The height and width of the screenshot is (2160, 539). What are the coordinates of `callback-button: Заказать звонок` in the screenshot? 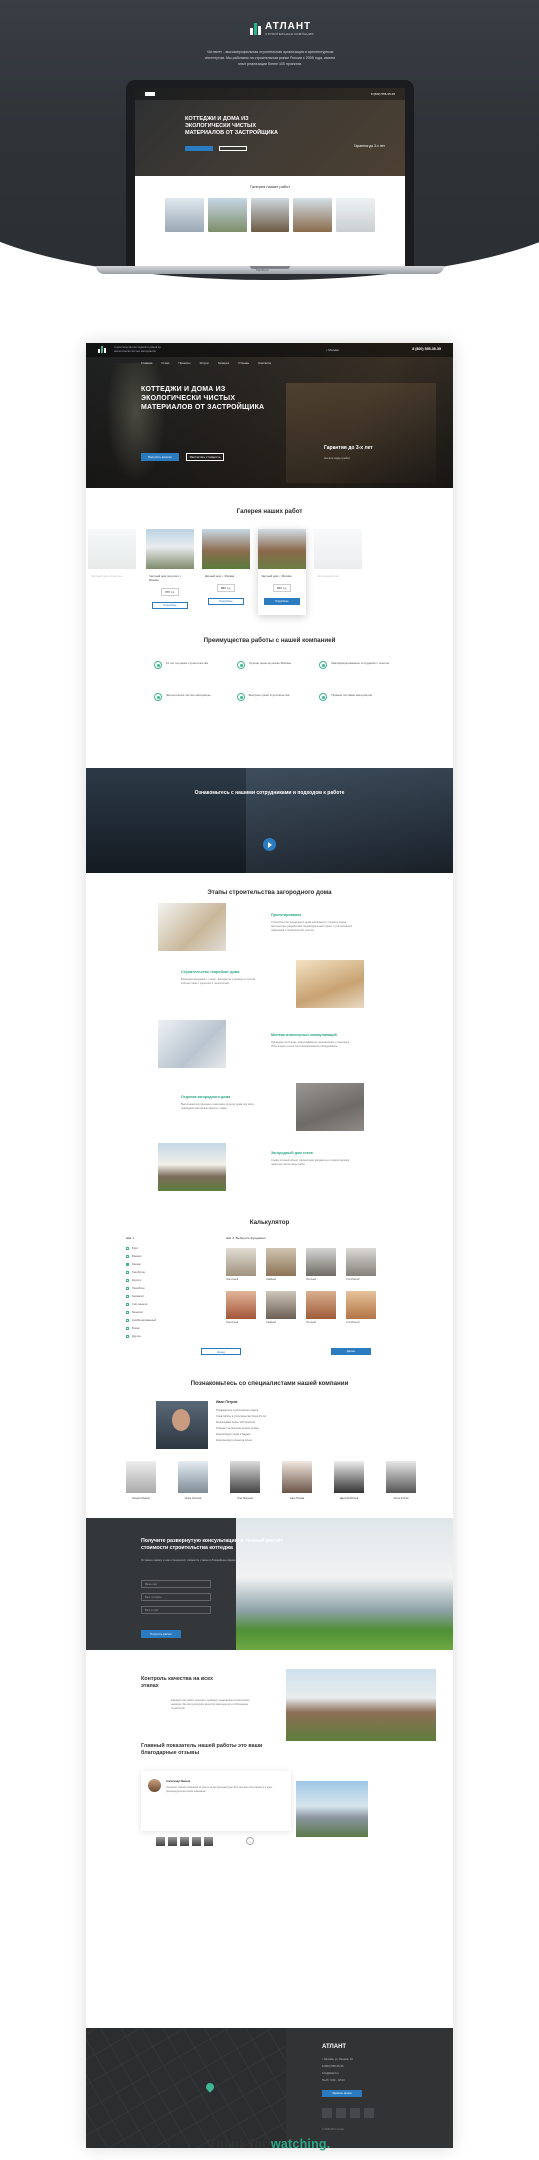 It's located at (342, 2093).